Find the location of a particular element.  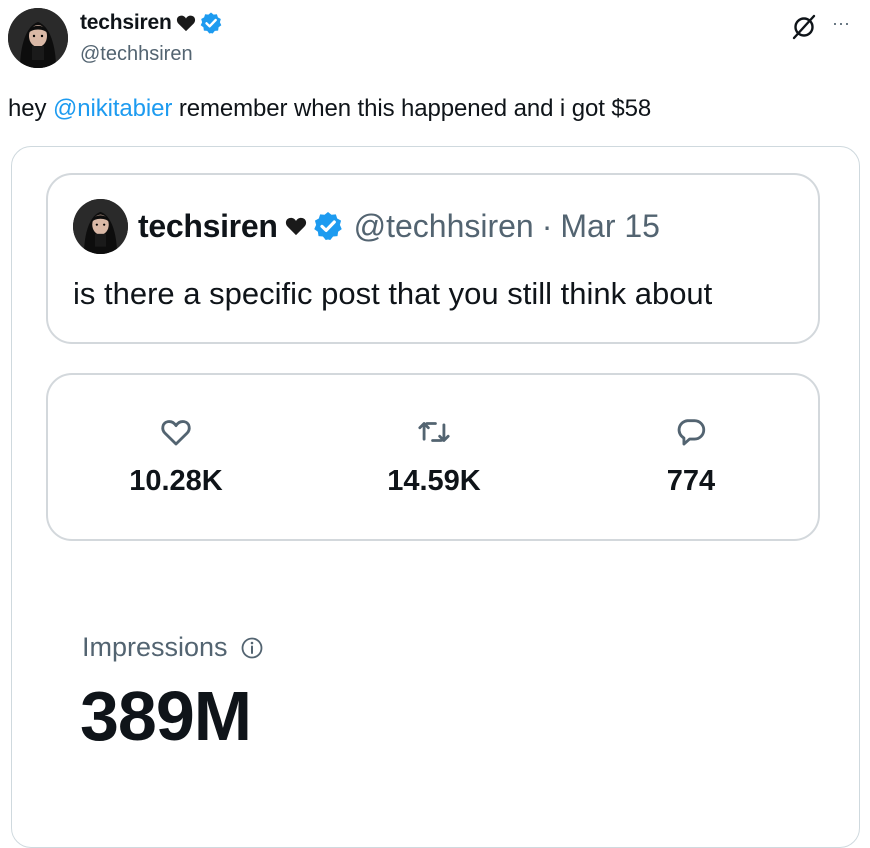

author-name-row: techsiren is located at coordinates (151, 23).